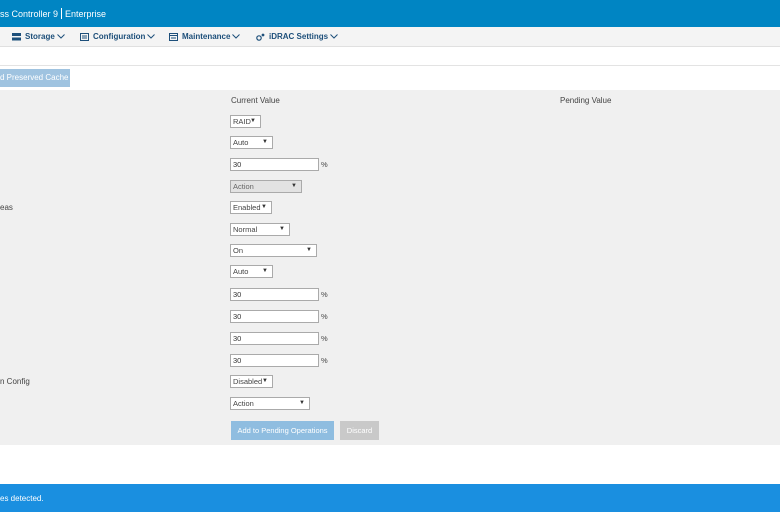 This screenshot has height=516, width=780. What do you see at coordinates (35, 78) in the screenshot?
I see `preserved-cache-button: d Preserved Cache` at bounding box center [35, 78].